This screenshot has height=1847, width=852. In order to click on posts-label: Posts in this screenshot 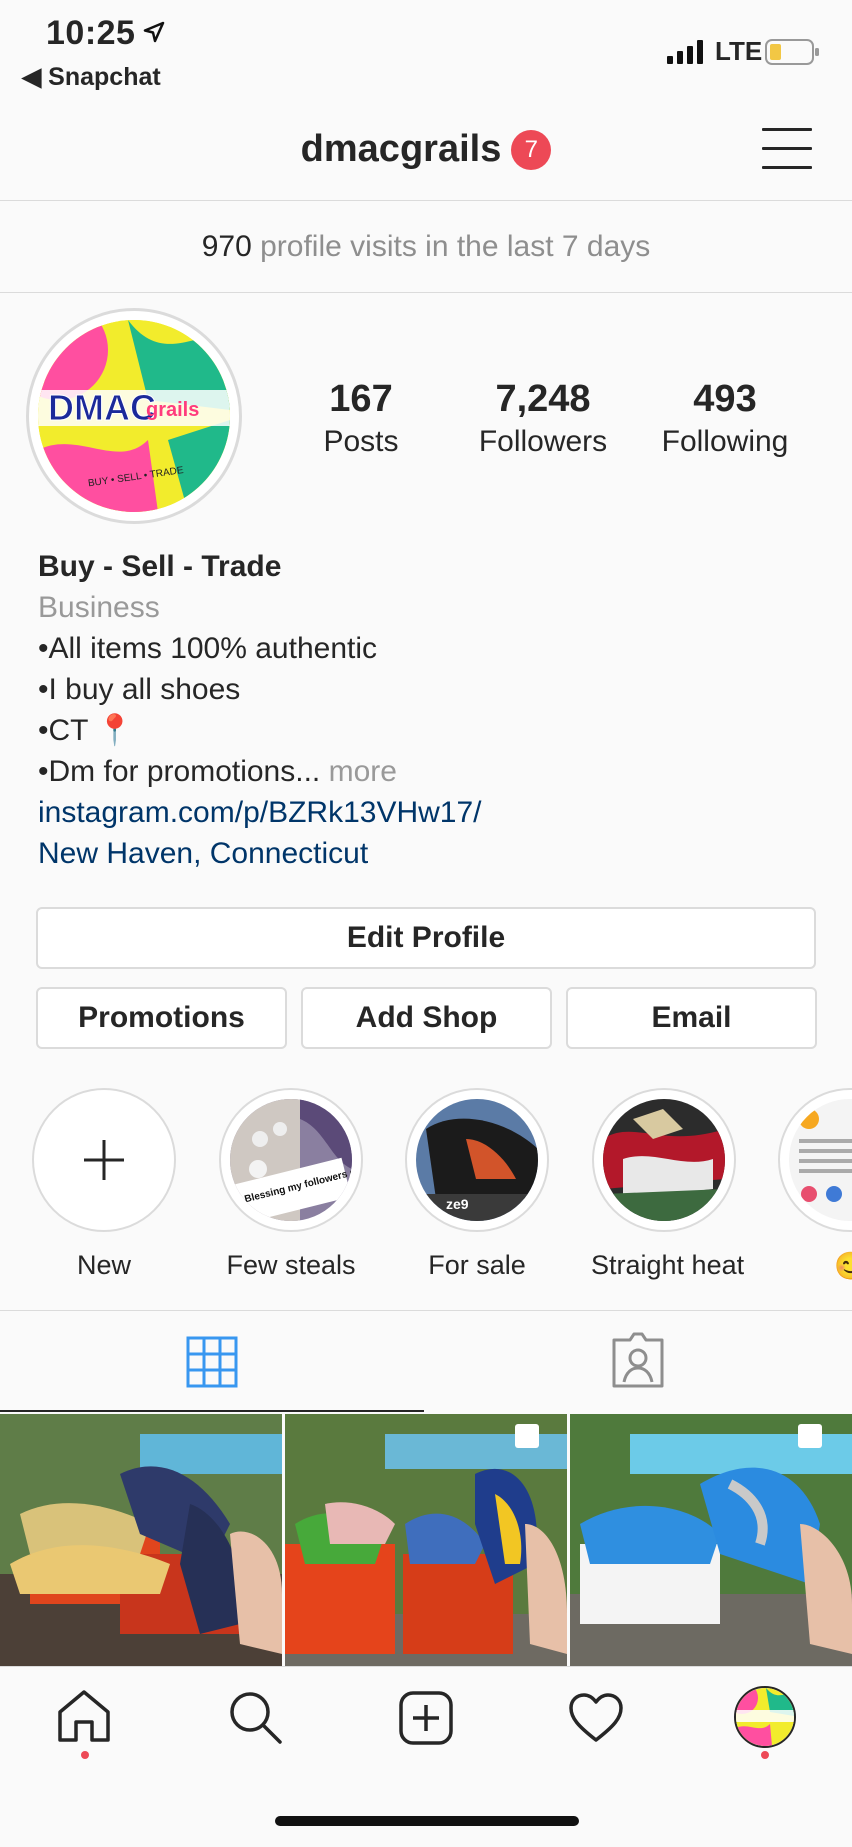, I will do `click(361, 441)`.